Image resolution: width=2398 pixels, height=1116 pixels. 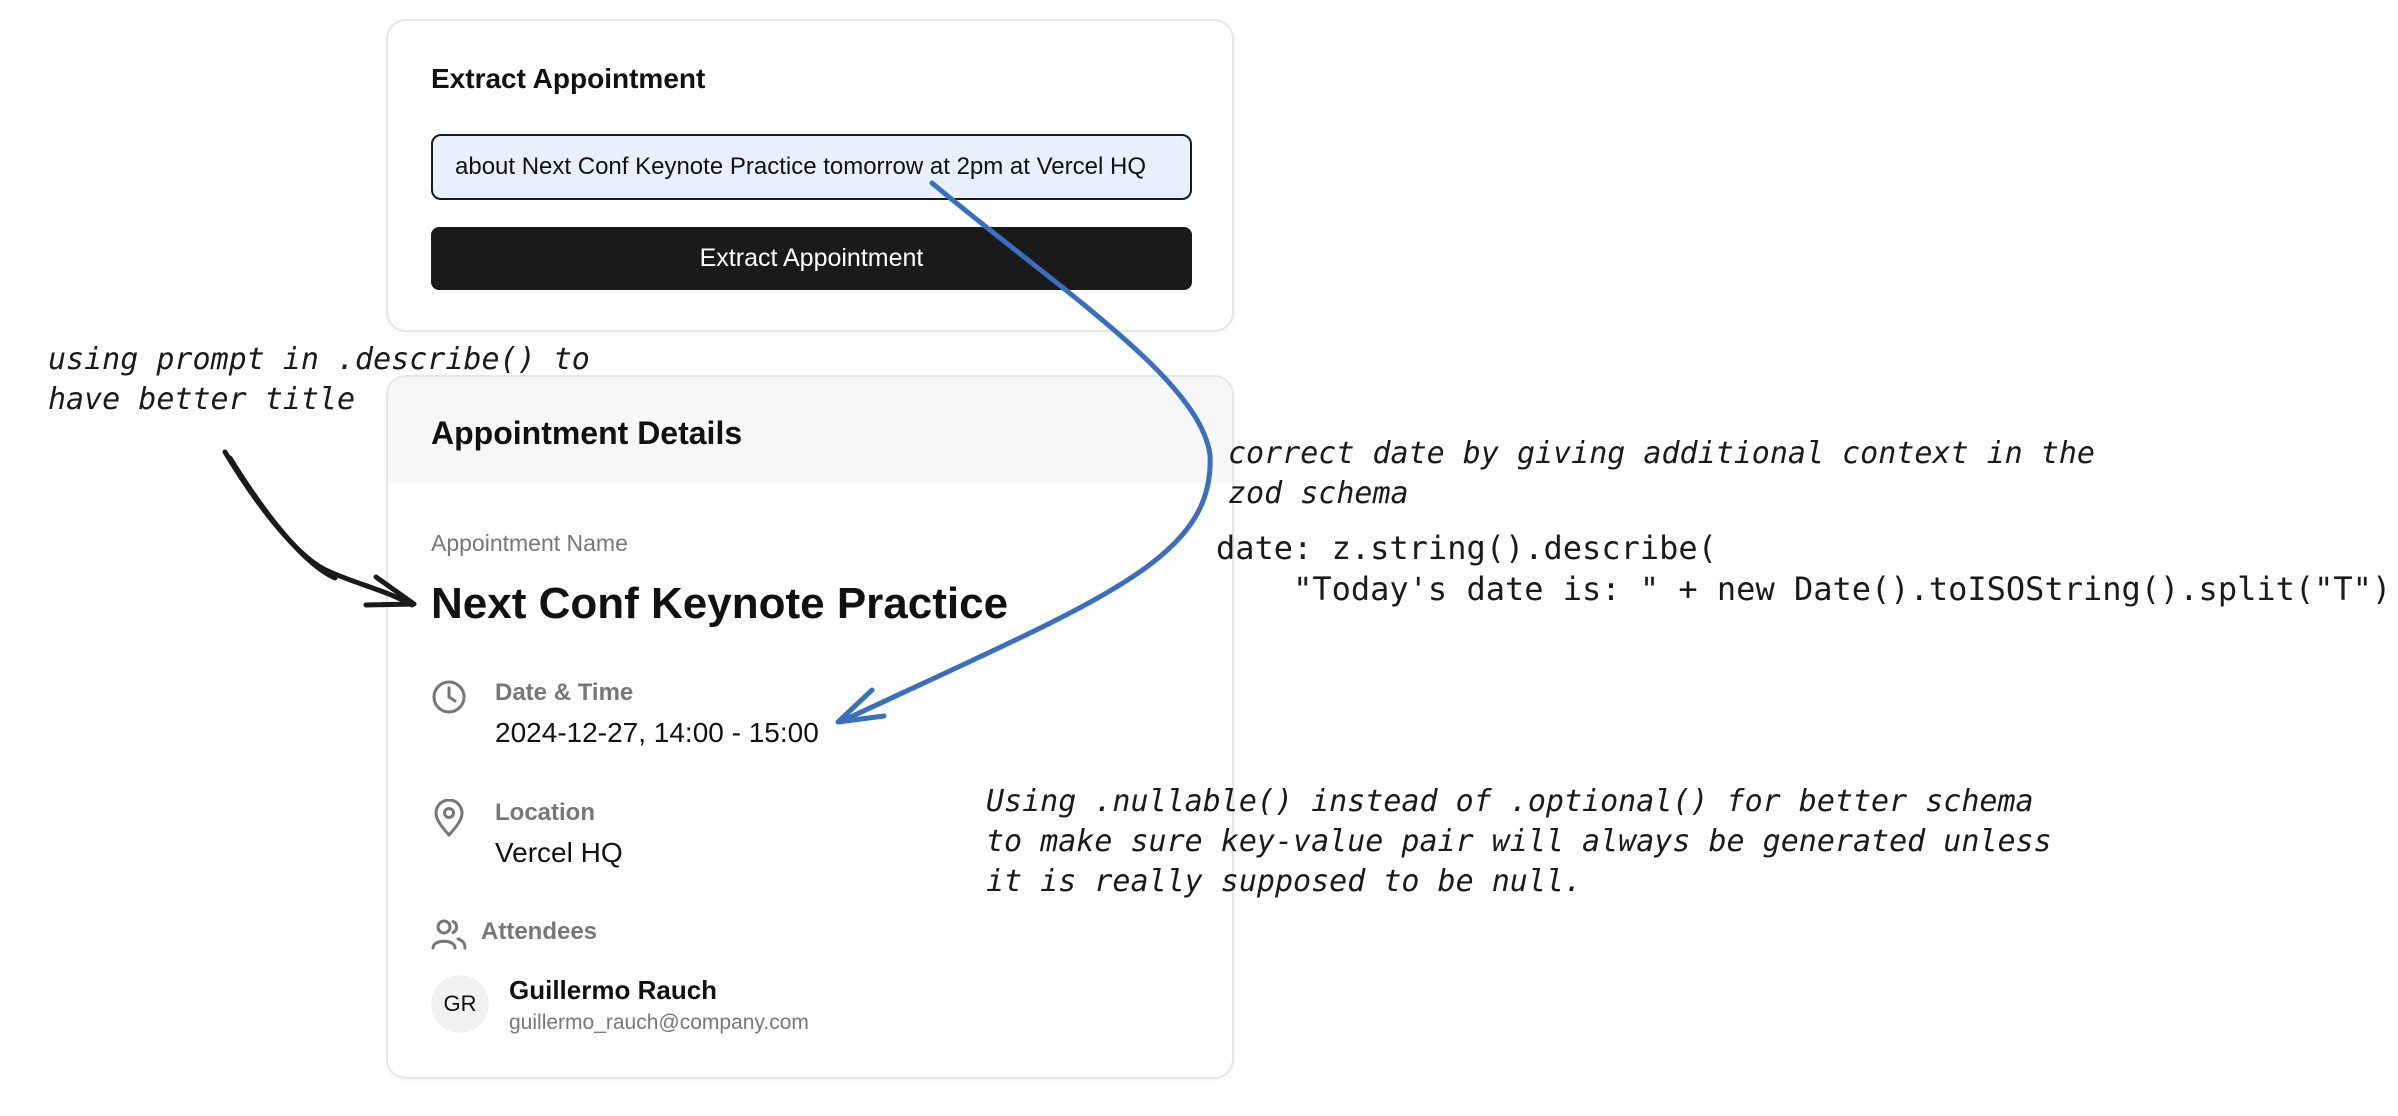 What do you see at coordinates (657, 732) in the screenshot?
I see `datetime-value: 2024-12-27, 14:00 - 15:00` at bounding box center [657, 732].